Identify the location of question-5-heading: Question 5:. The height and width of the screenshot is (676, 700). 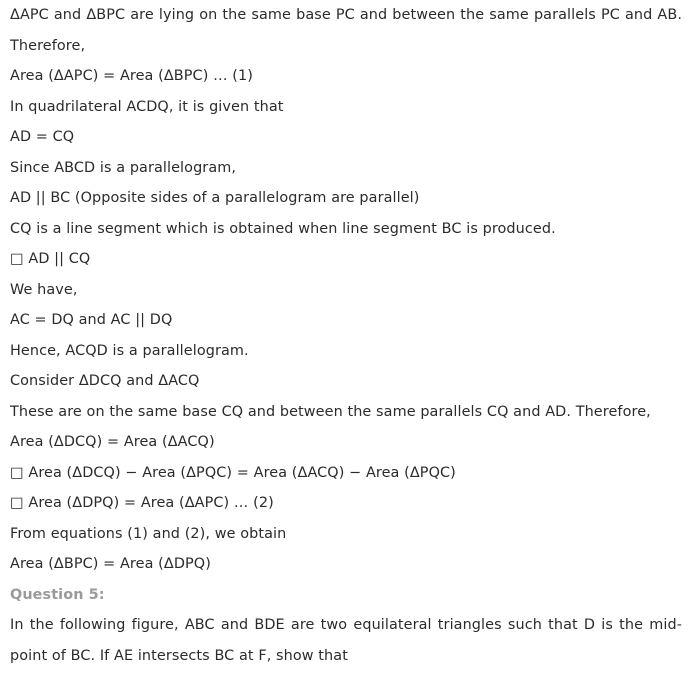
(57, 594).